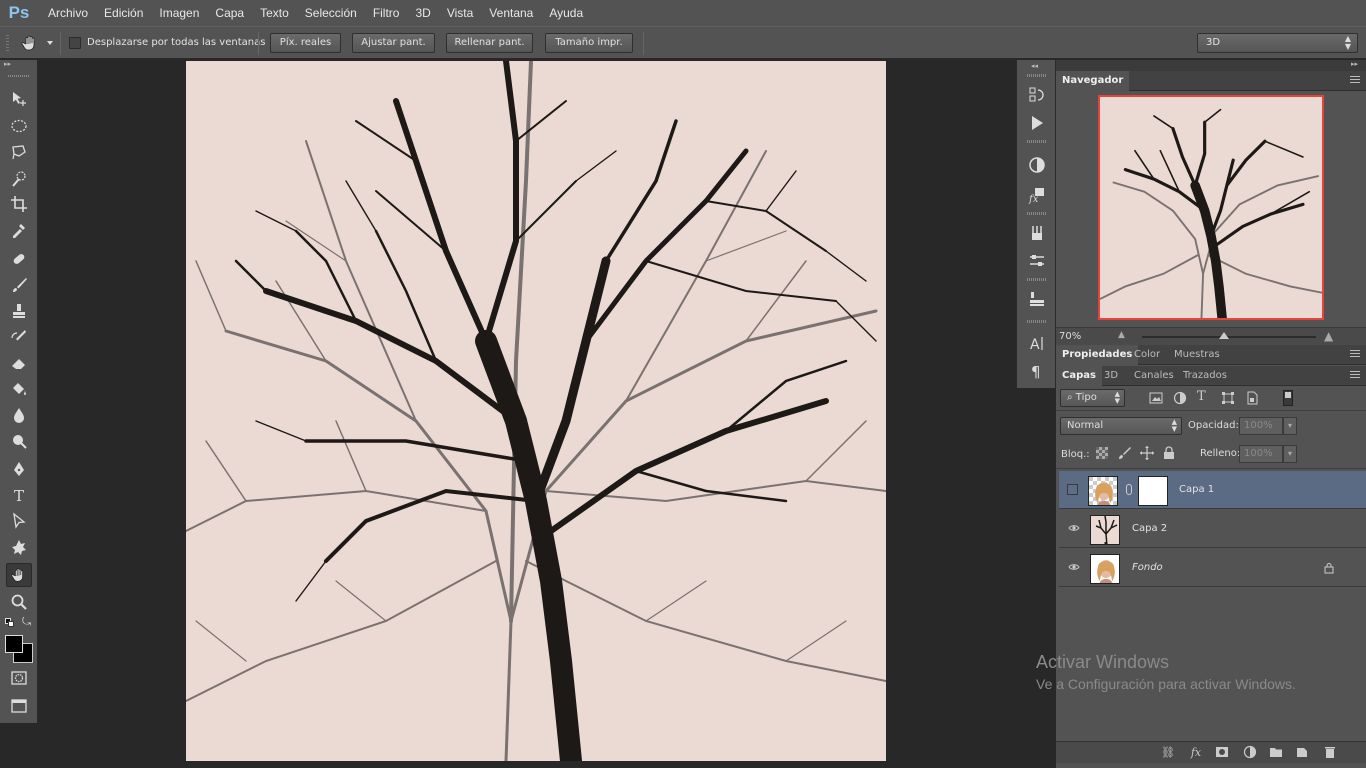  I want to click on filter-adjustment-layers-icon, so click(1180, 398).